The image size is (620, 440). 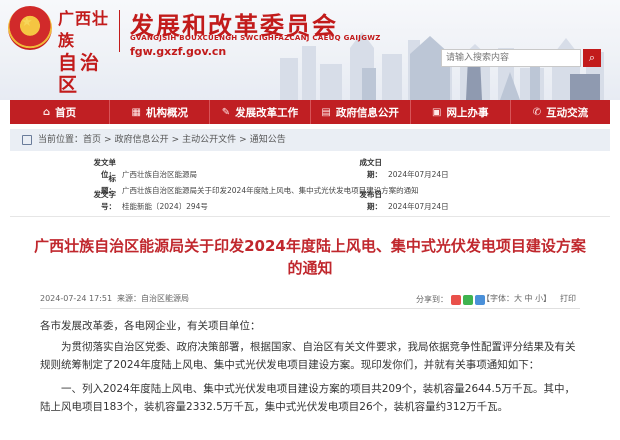 What do you see at coordinates (537, 112) in the screenshot?
I see `chat-icon: ✆` at bounding box center [537, 112].